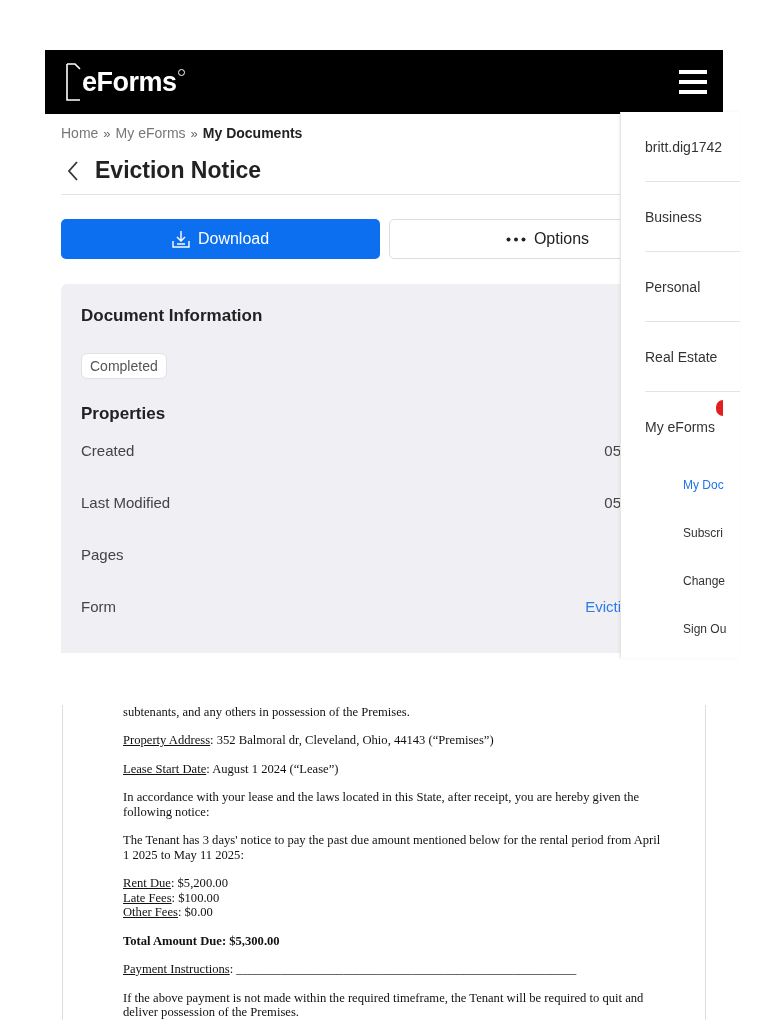 The image size is (768, 1024). Describe the element at coordinates (178, 170) in the screenshot. I see `page-title: Eviction Notice` at that location.